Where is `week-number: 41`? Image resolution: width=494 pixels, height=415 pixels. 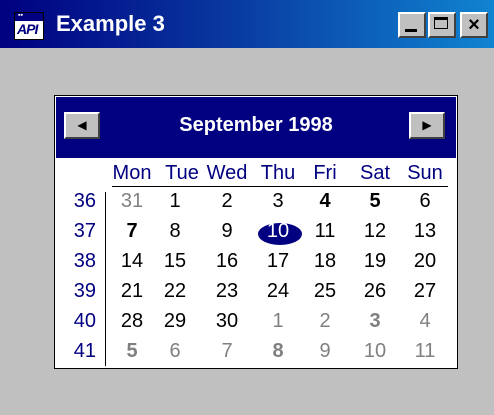 week-number: 41 is located at coordinates (84, 351).